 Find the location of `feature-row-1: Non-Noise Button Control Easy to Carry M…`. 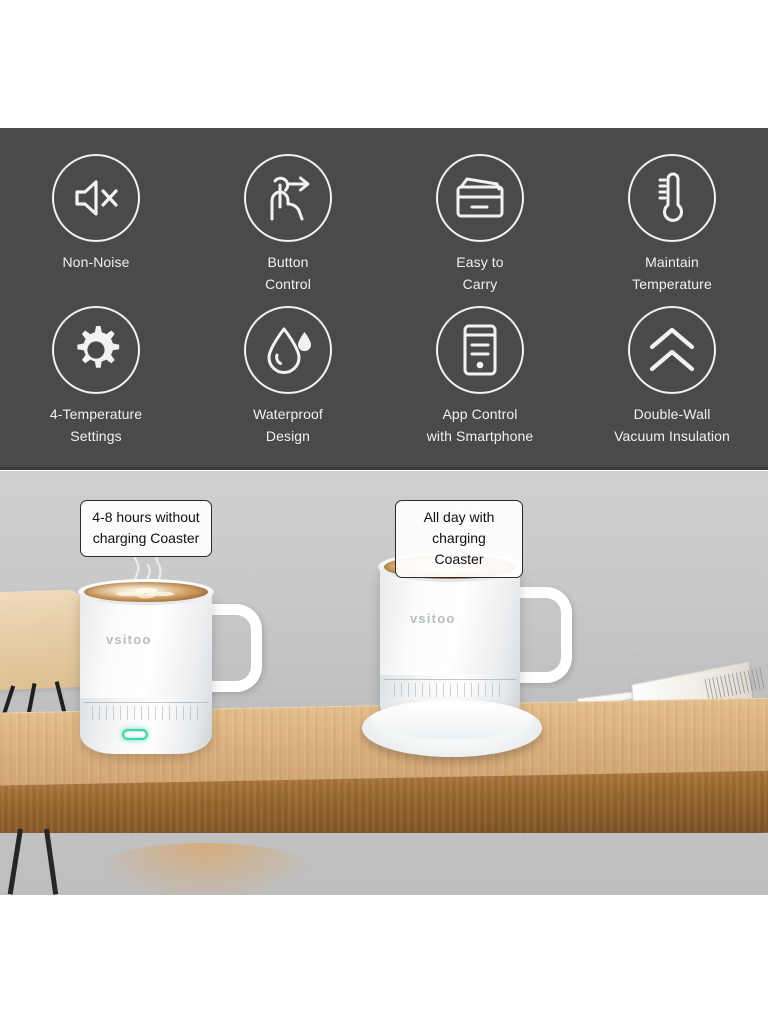

feature-row-1: Non-Noise Button Control Easy to Carry M… is located at coordinates (384, 224).